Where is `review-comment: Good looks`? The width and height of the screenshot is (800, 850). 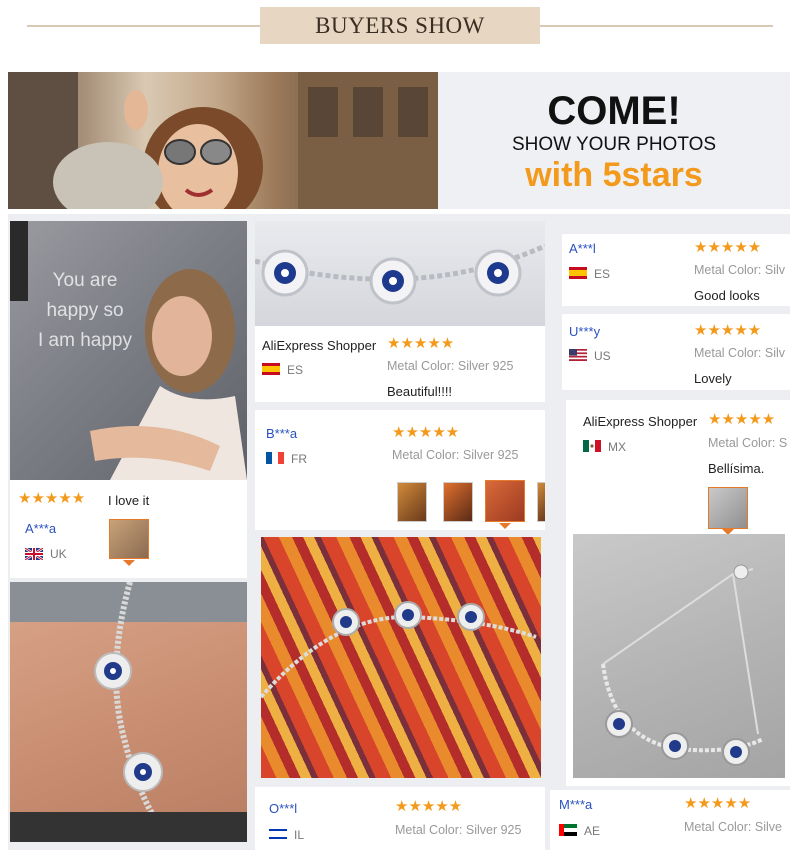 review-comment: Good looks is located at coordinates (727, 295).